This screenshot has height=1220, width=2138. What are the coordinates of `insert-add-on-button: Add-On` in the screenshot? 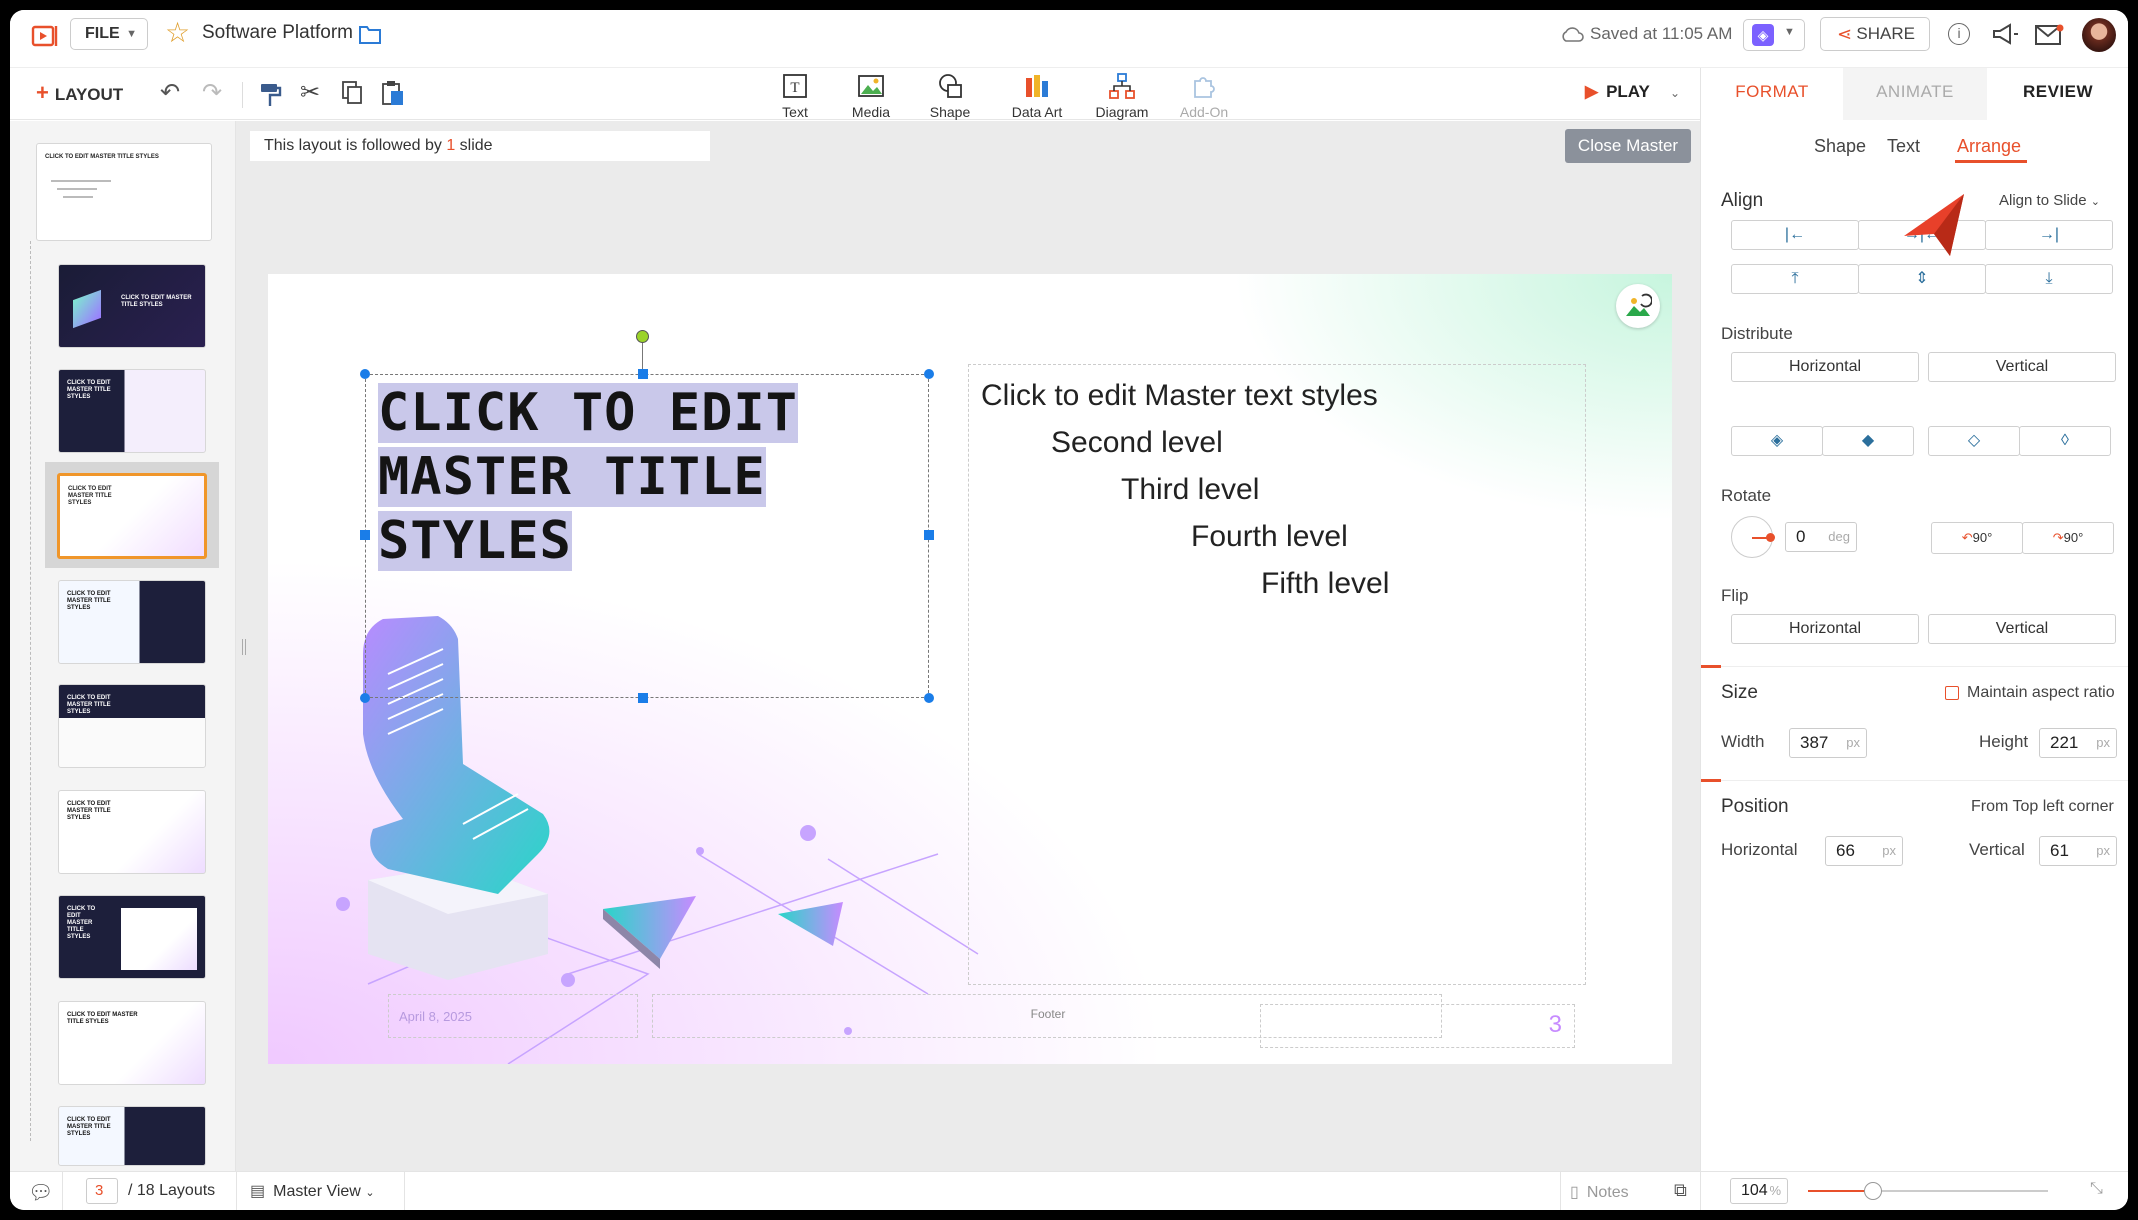 It's located at (1204, 96).